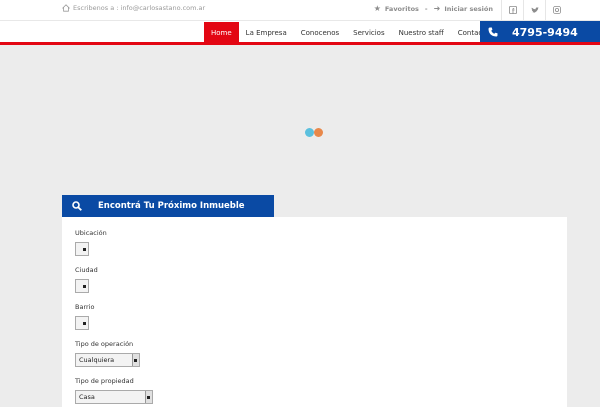 Image resolution: width=600 pixels, height=407 pixels. I want to click on contact-email-text: Escribenos a : info@carlosastano.com.ar, so click(139, 8).